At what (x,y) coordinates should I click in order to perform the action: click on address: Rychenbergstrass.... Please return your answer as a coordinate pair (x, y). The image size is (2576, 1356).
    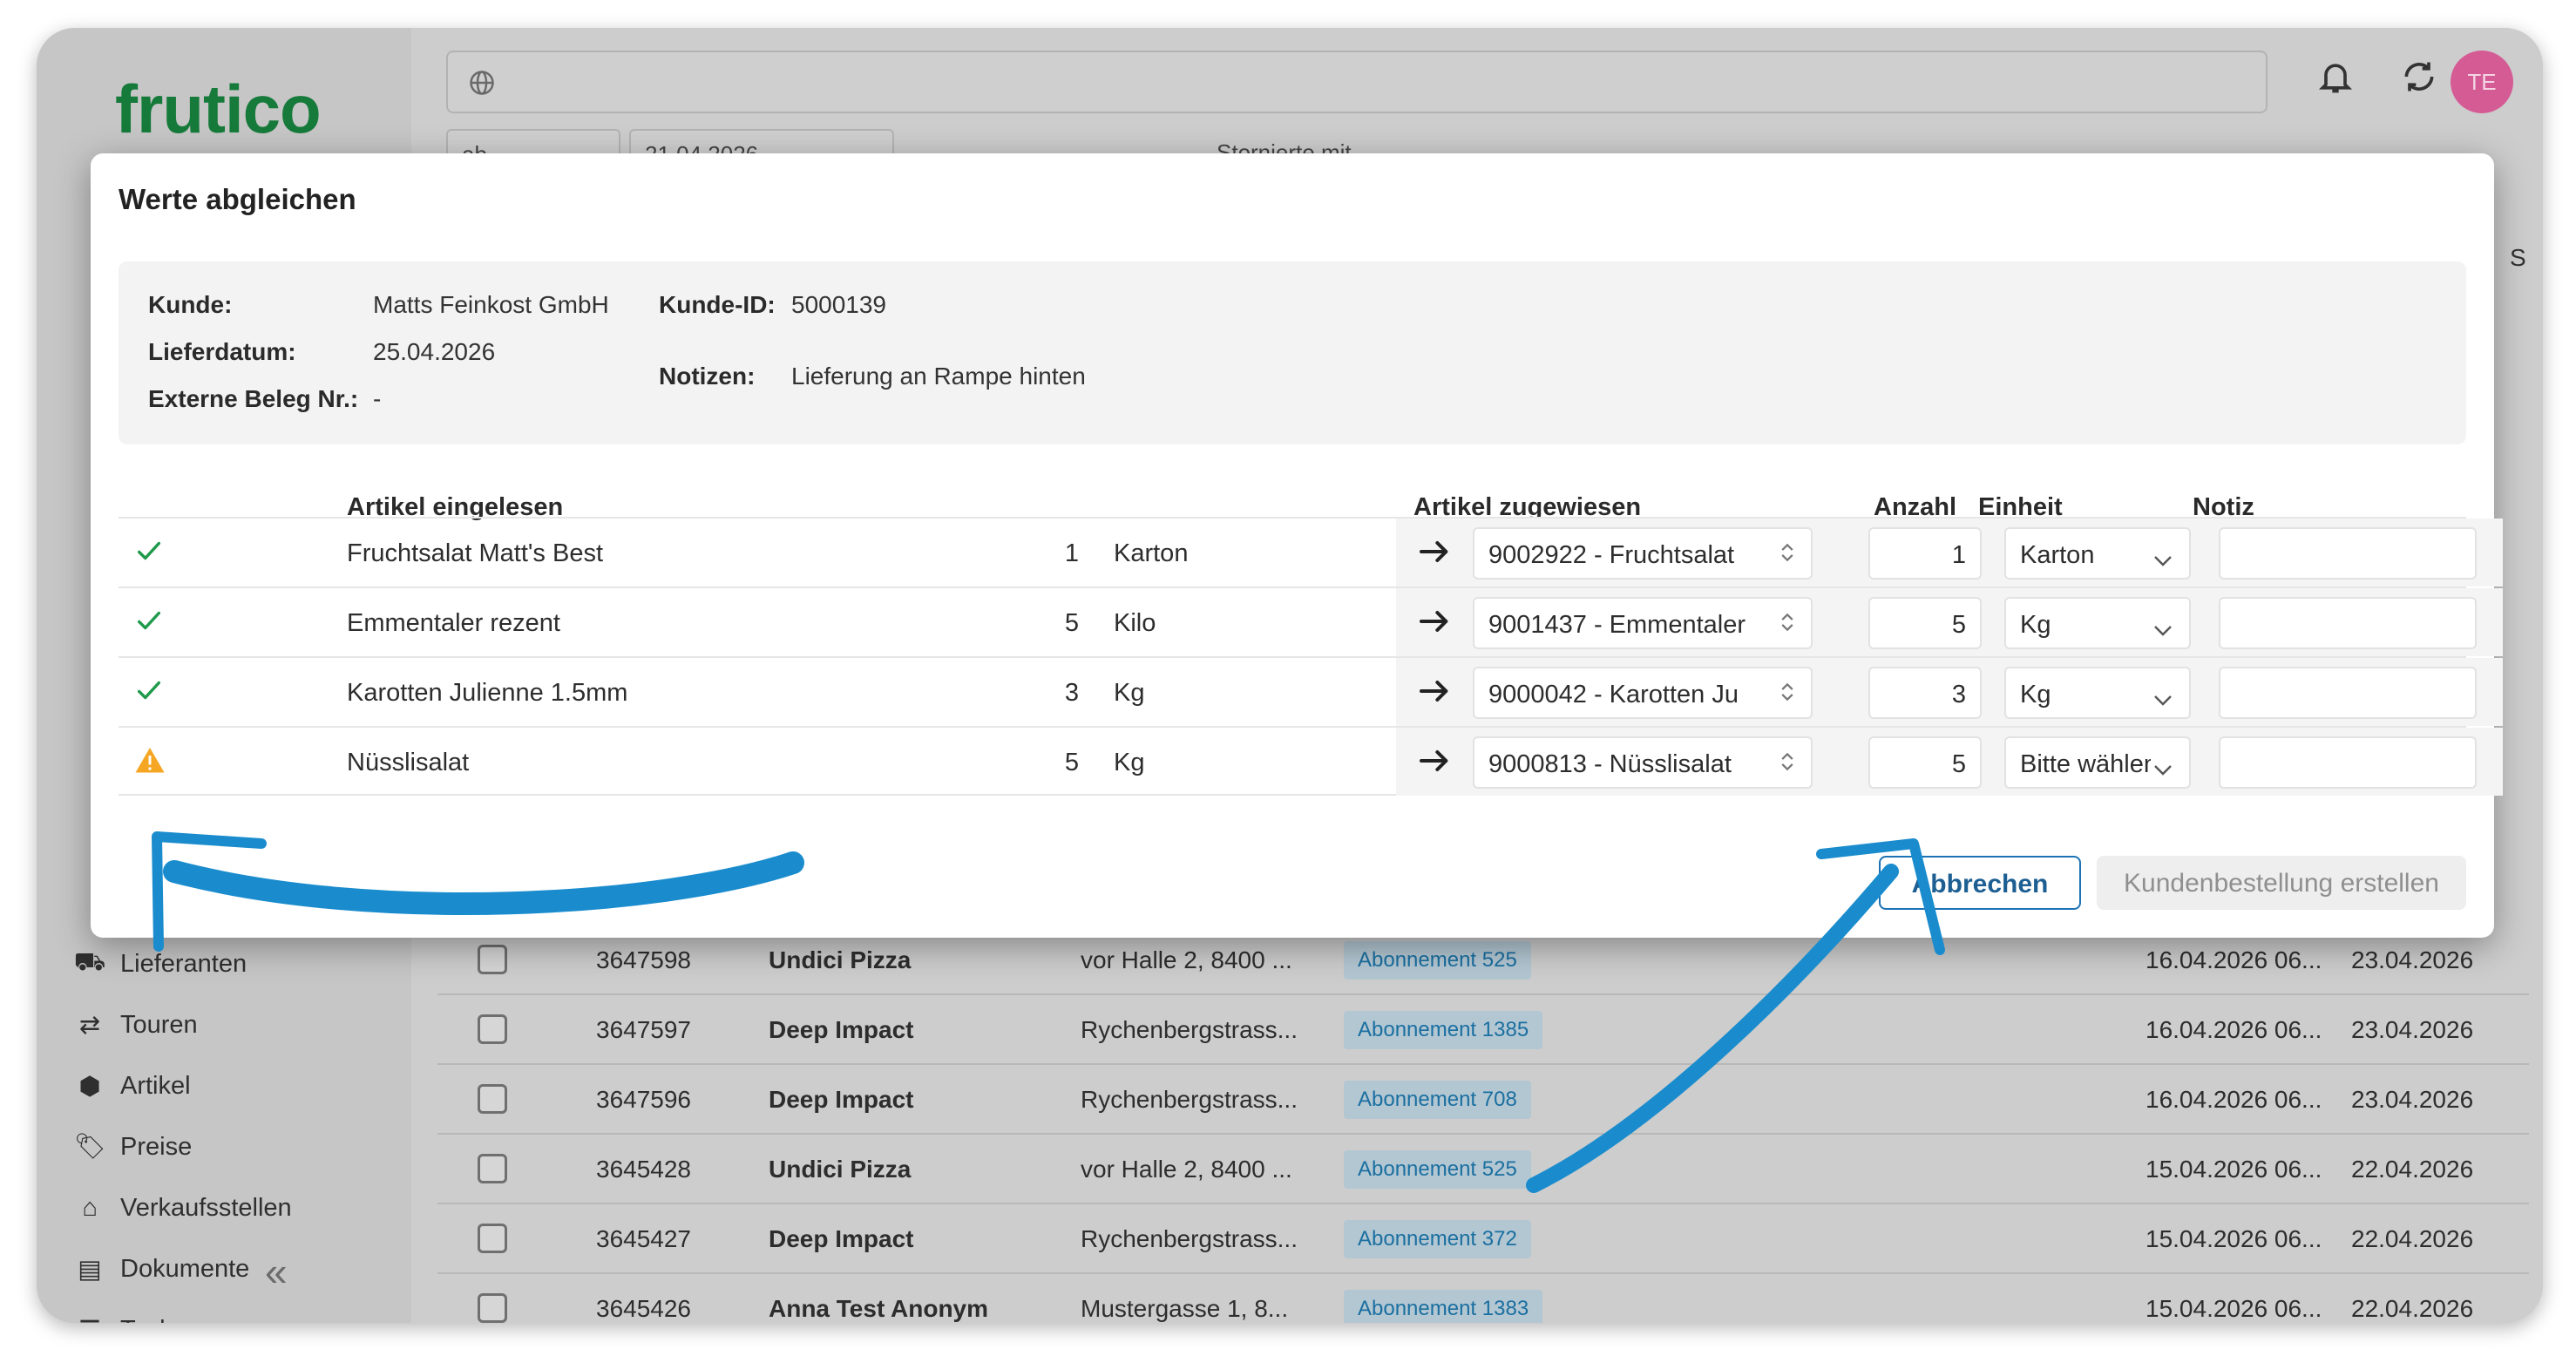
    Looking at the image, I should click on (1190, 1029).